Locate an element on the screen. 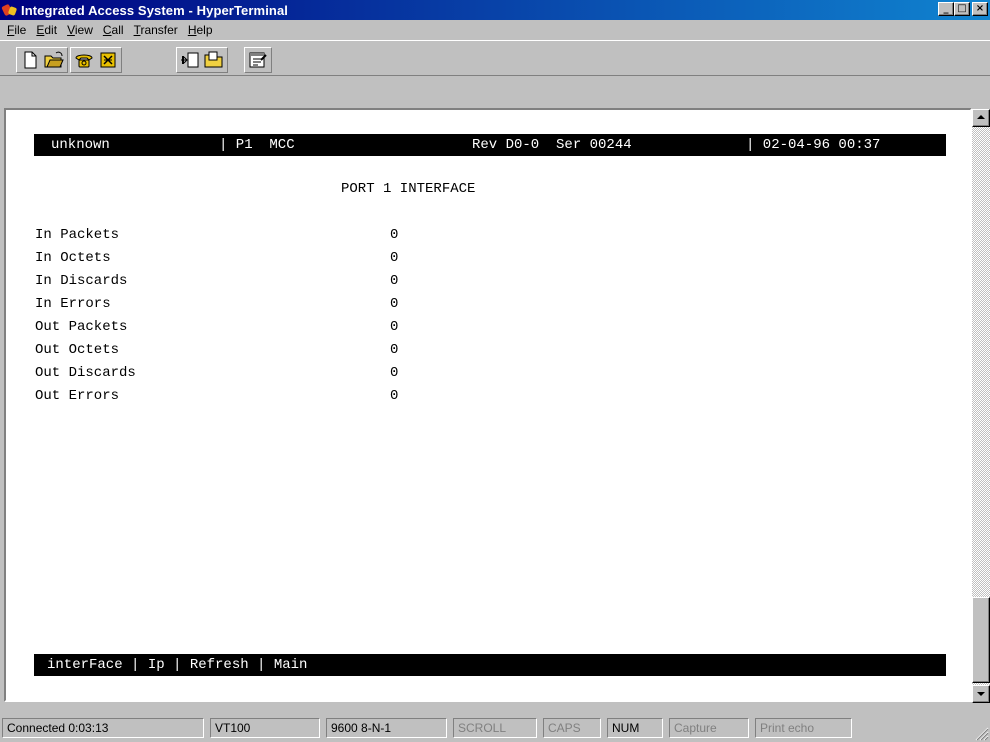  footer-commands: interFace | Ip | Refresh | Main is located at coordinates (177, 665).